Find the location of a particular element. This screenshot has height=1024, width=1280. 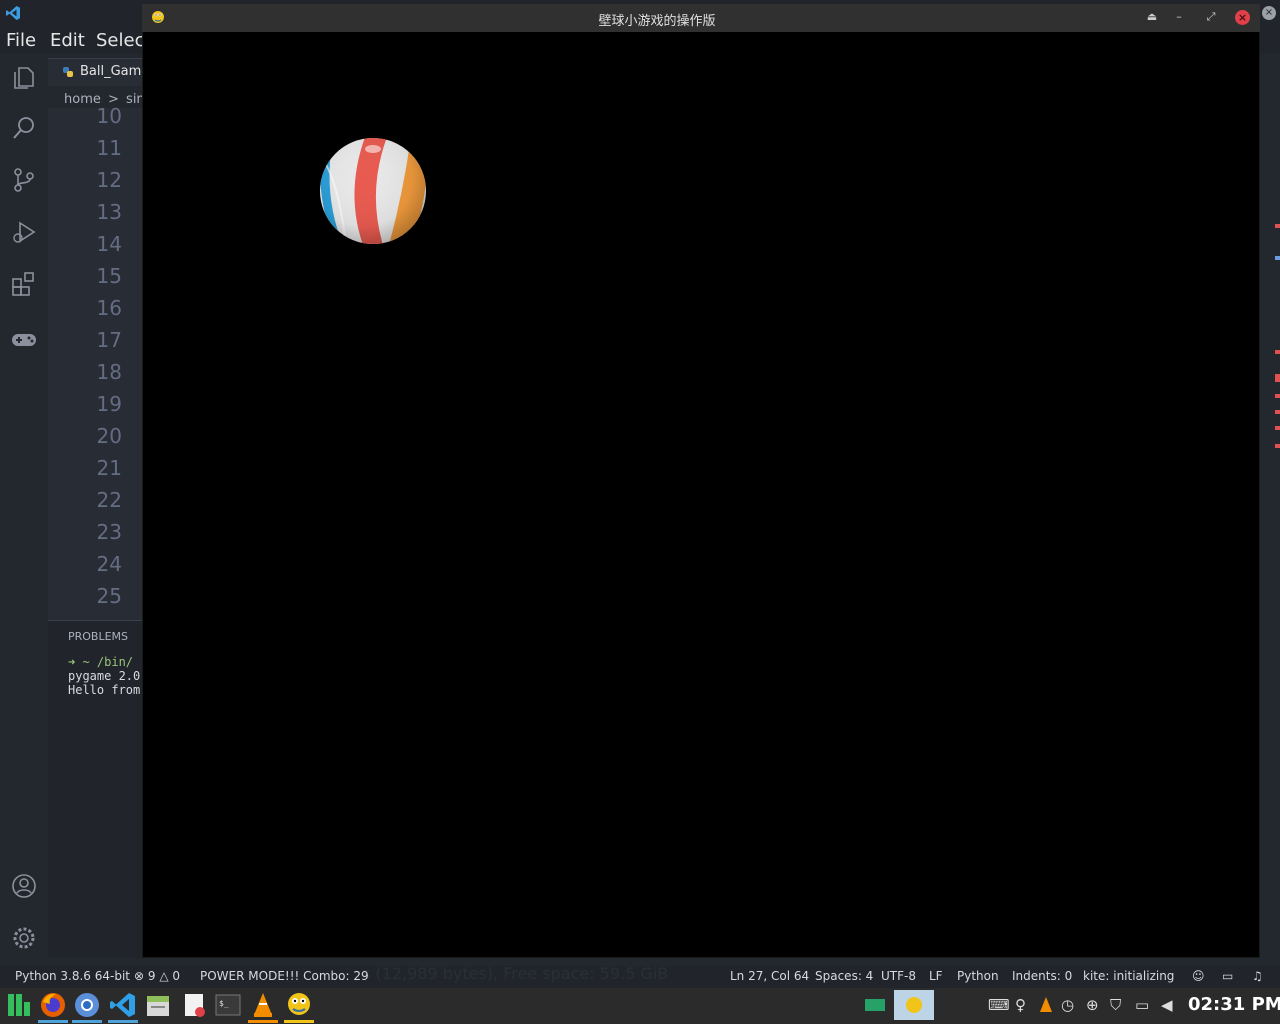

editor-tab-label: Ball_Game is located at coordinates (115, 71).